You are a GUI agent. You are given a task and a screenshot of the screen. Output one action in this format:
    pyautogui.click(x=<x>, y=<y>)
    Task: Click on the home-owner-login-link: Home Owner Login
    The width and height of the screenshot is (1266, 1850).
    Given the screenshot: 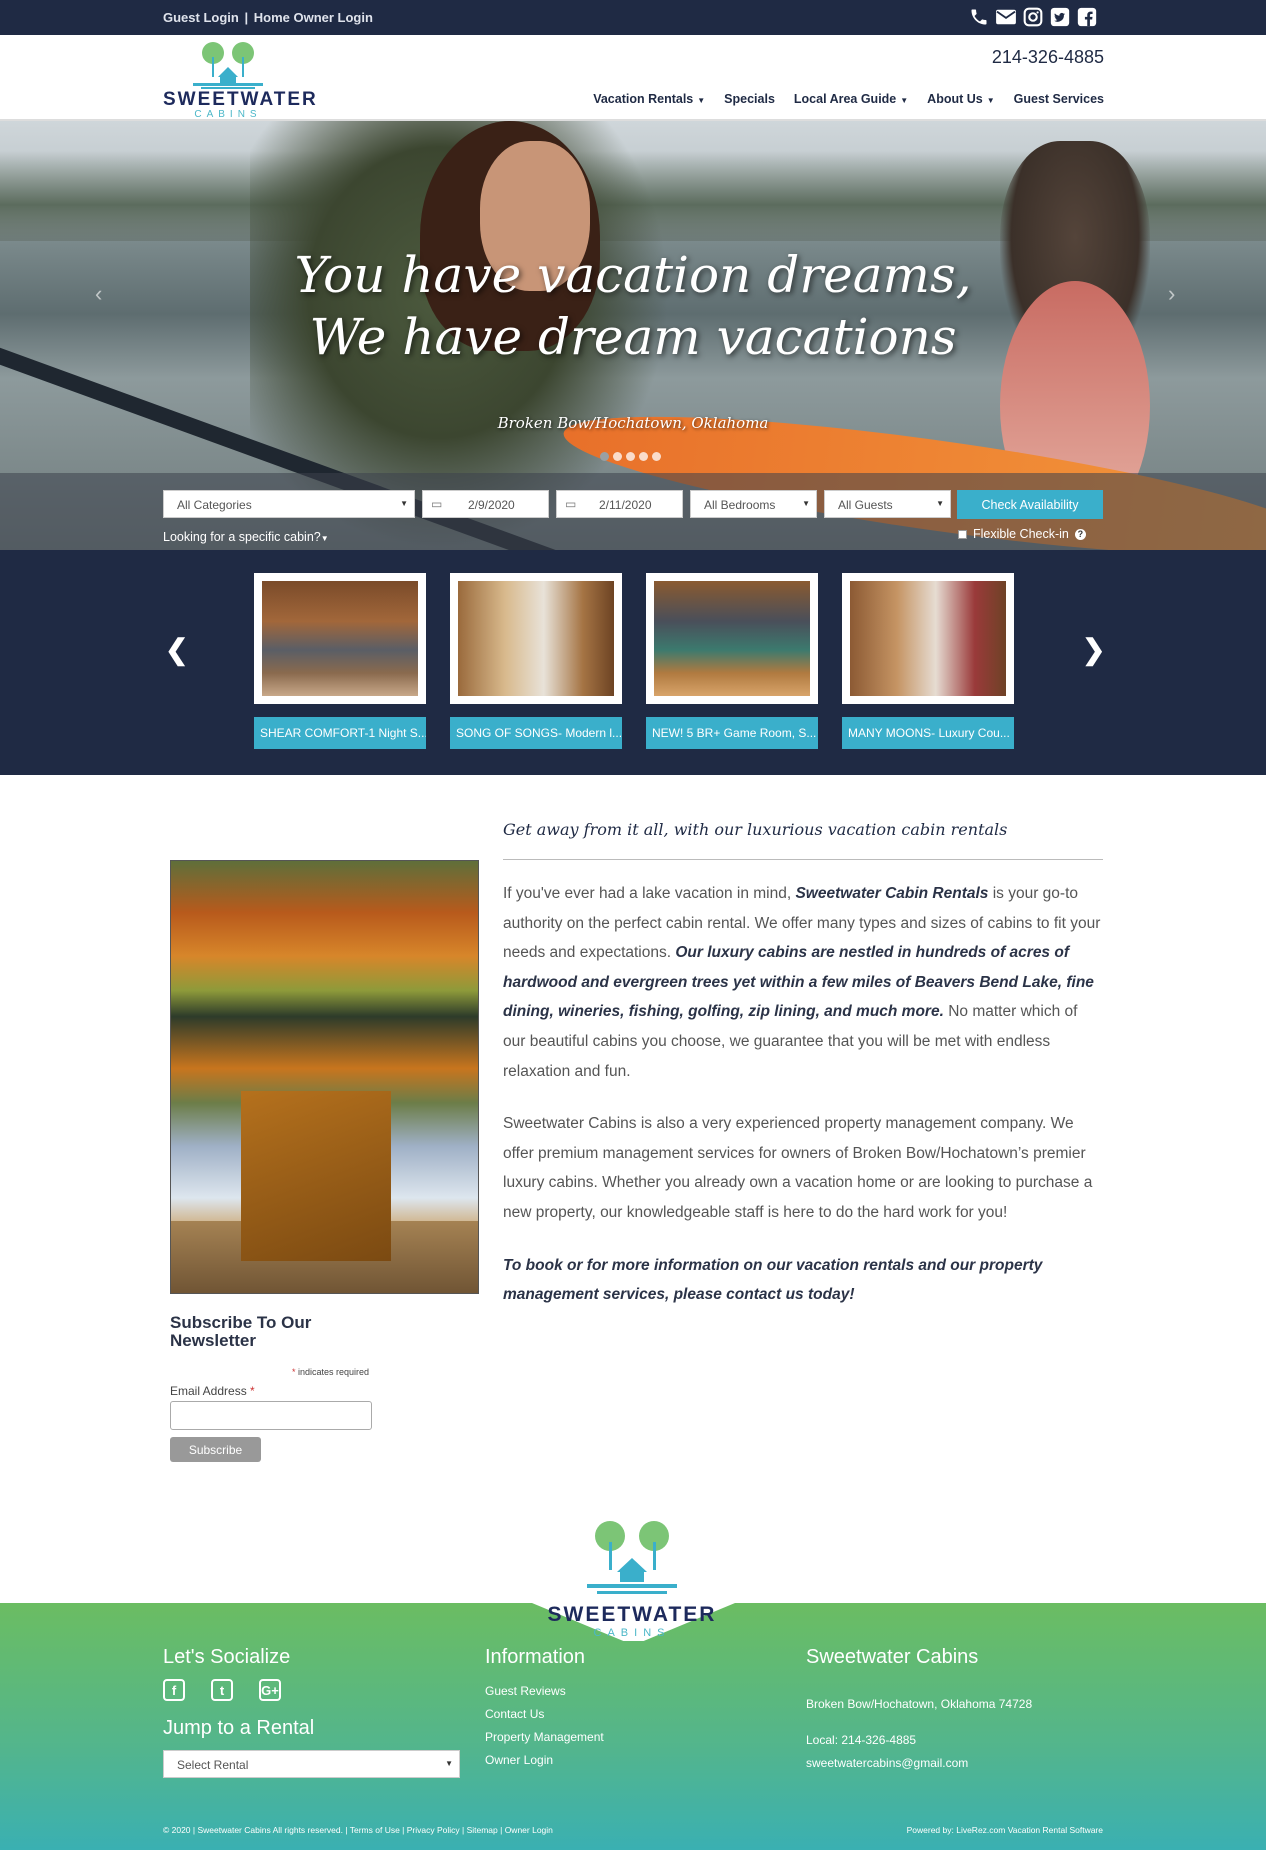 What is the action you would take?
    pyautogui.click(x=313, y=17)
    